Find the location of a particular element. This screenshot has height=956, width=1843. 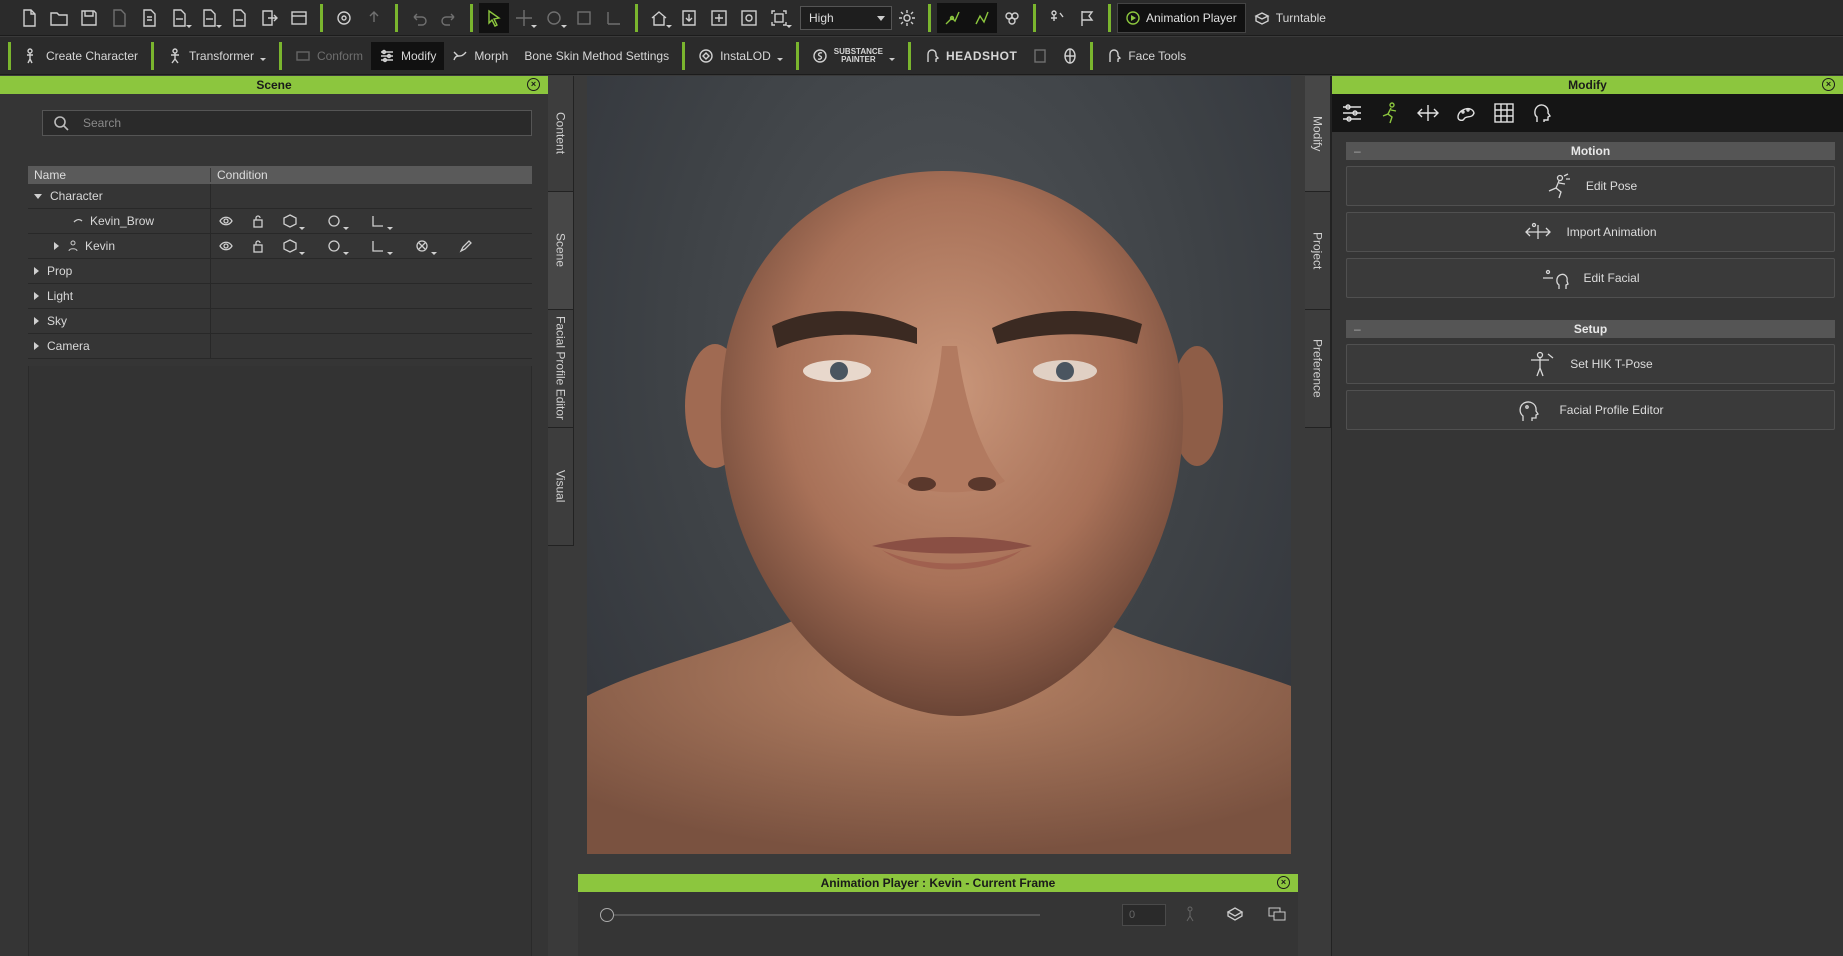

search-input: Search is located at coordinates (287, 123).